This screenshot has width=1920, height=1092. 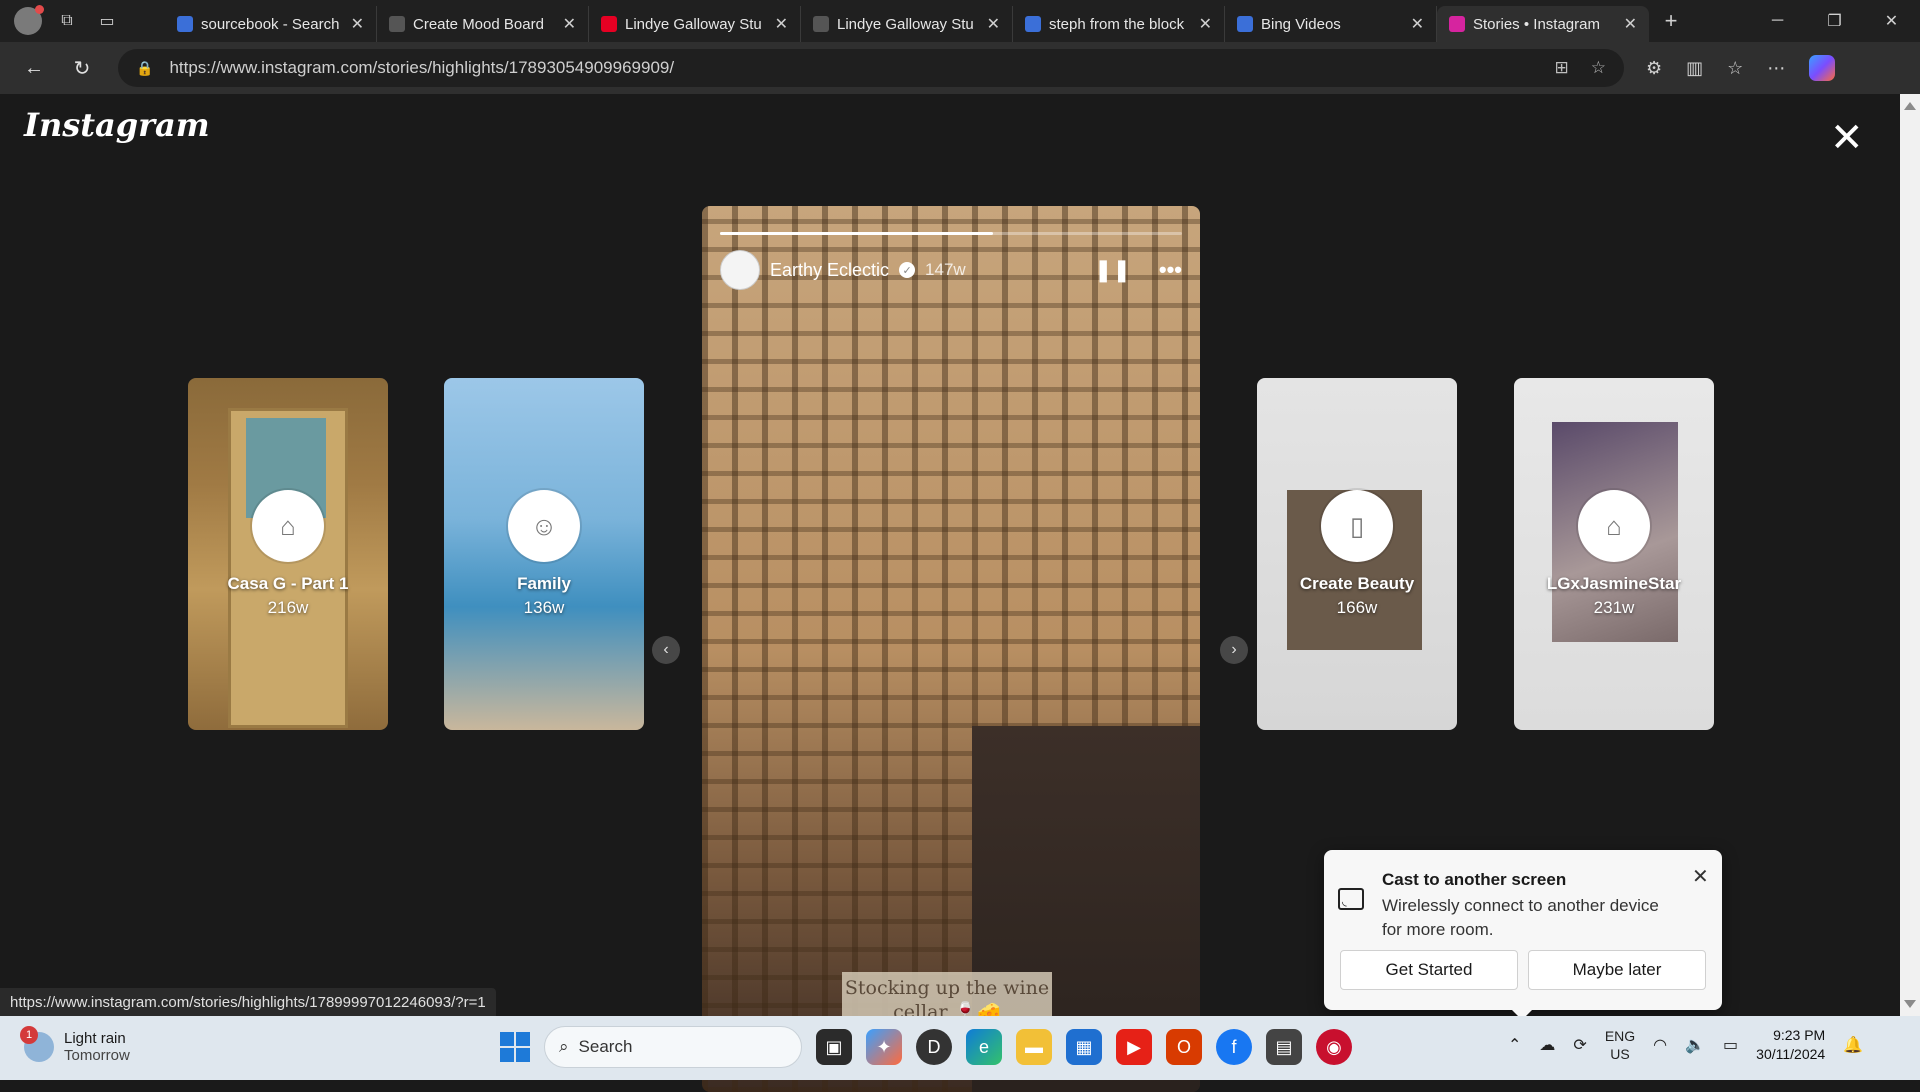 I want to click on notification-bell-icon: 🔔, so click(x=1853, y=1045).